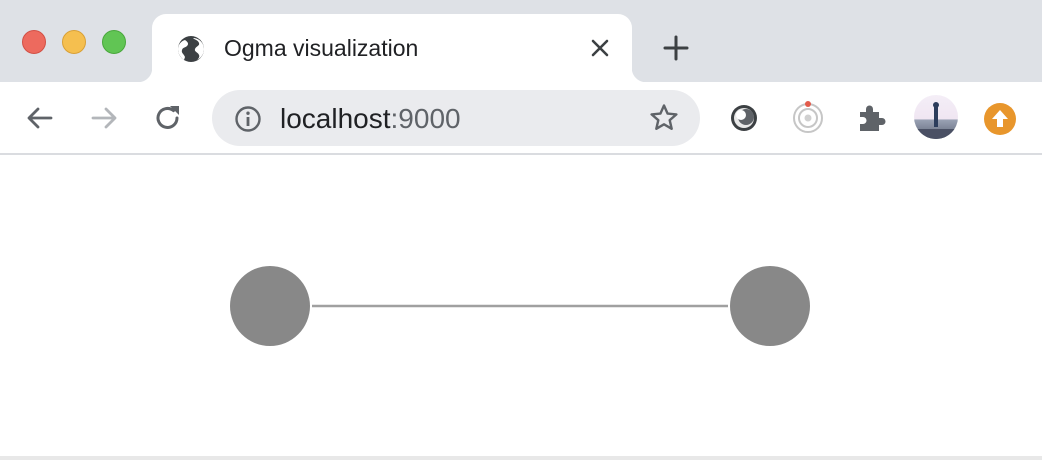 The width and height of the screenshot is (1042, 460). Describe the element at coordinates (600, 48) in the screenshot. I see `close-icon` at that location.